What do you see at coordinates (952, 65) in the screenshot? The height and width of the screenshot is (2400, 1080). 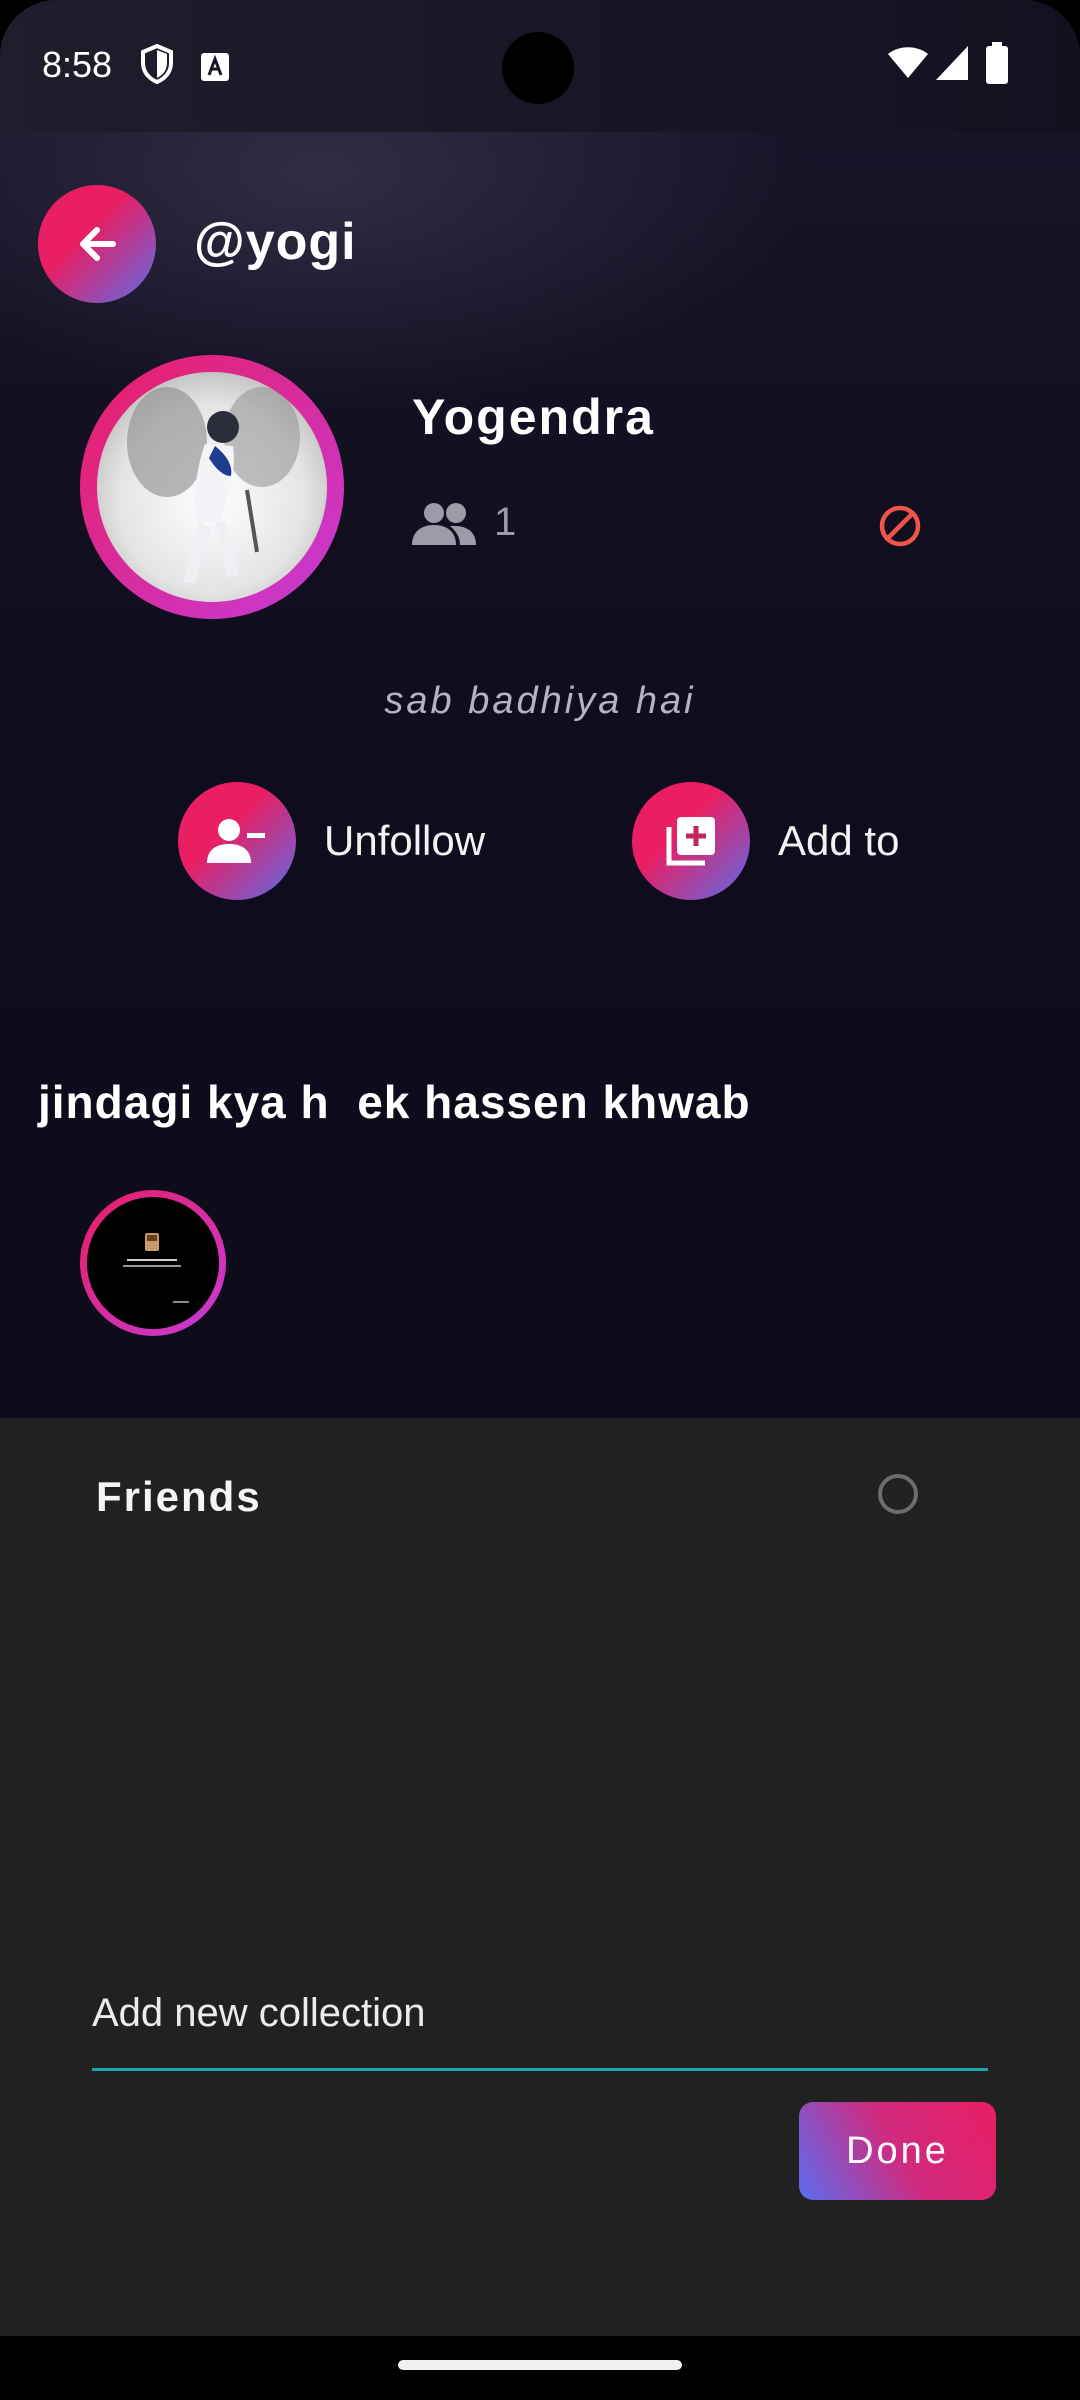 I see `signal-icon` at bounding box center [952, 65].